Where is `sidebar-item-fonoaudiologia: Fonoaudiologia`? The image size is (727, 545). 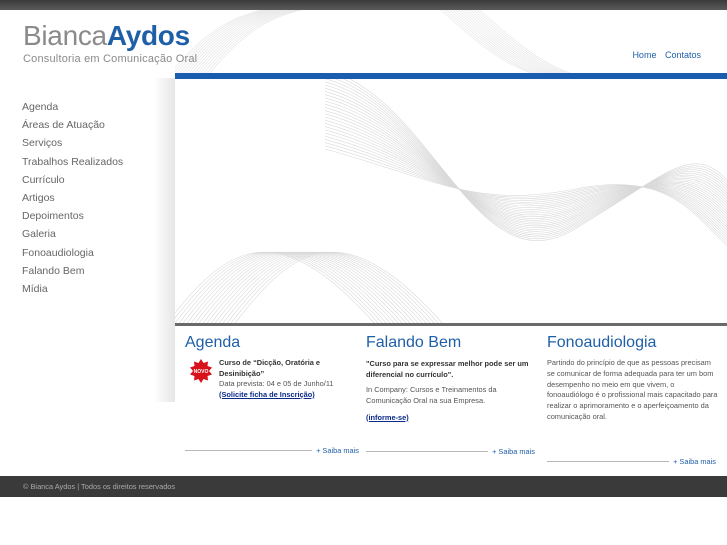
sidebar-item-fonoaudiologia: Fonoaudiologia is located at coordinates (72, 253).